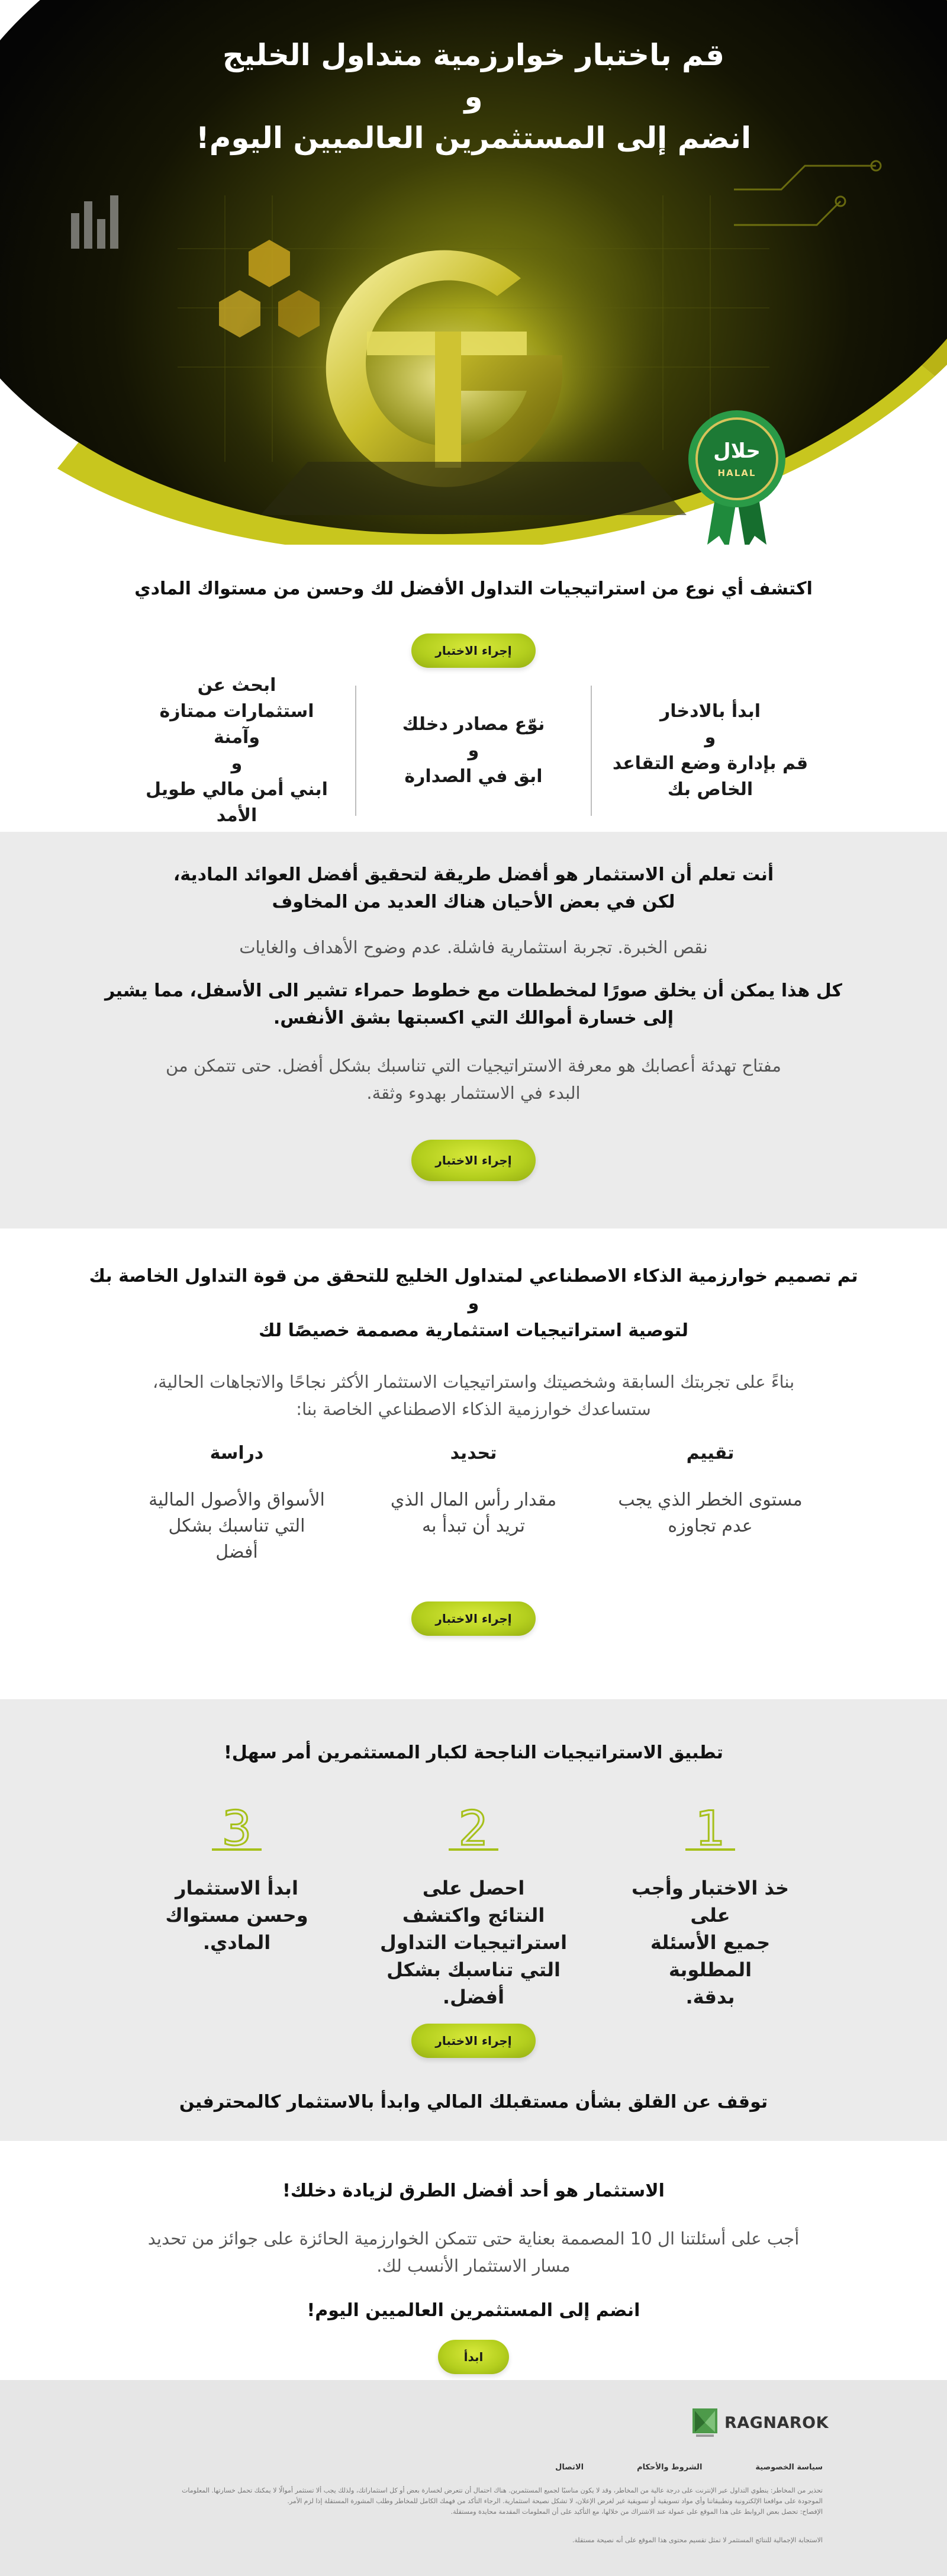  Describe the element at coordinates (704, 2422) in the screenshot. I see `ragnarok-logo-icon` at that location.